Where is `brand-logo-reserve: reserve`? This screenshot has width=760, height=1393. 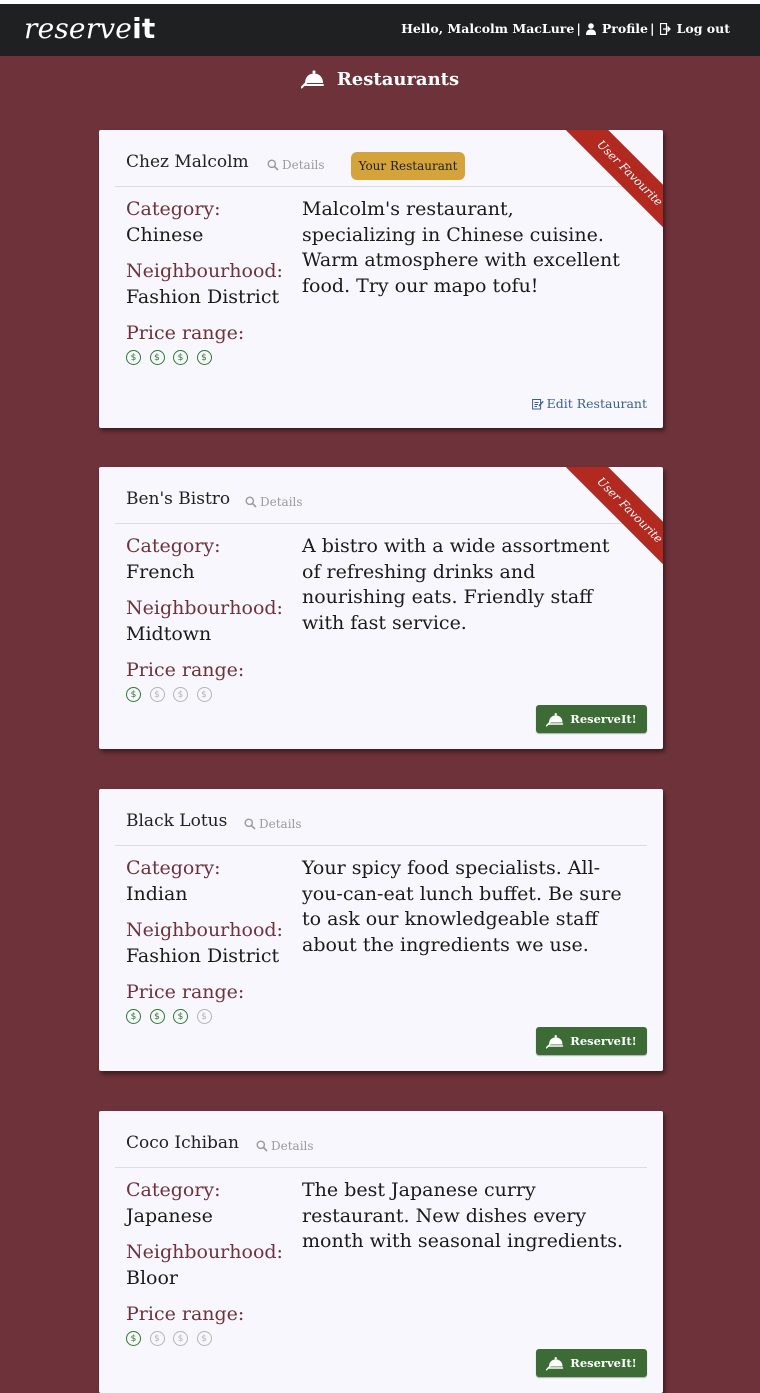 brand-logo-reserve: reserve is located at coordinates (78, 28).